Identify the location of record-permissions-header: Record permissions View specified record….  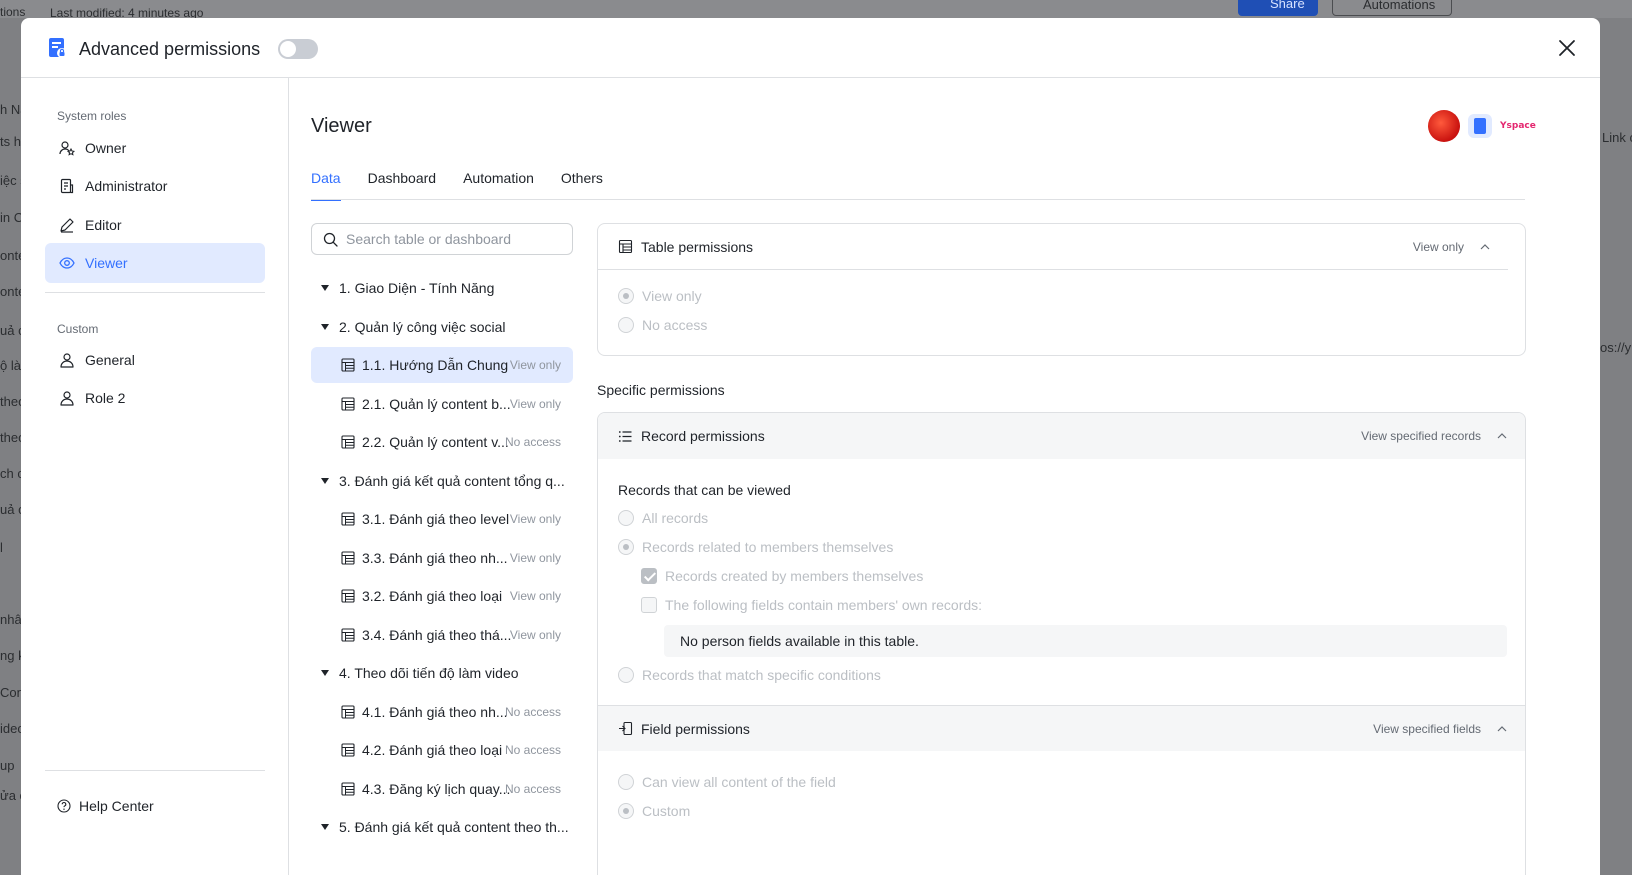
(1061, 436).